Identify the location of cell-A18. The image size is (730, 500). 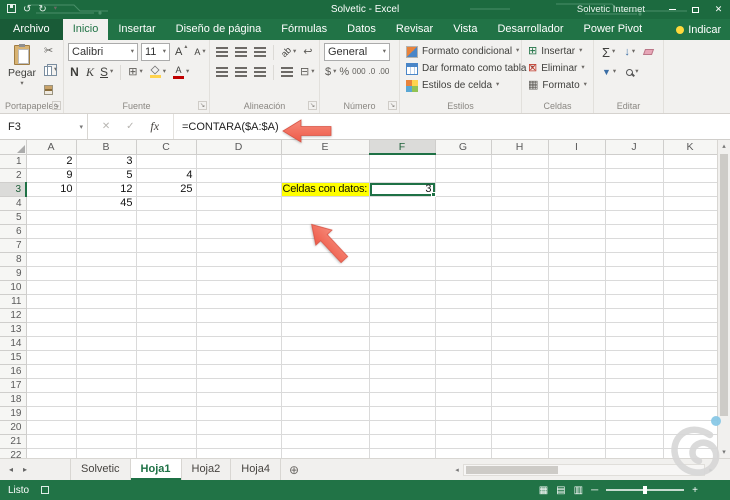
(51, 399).